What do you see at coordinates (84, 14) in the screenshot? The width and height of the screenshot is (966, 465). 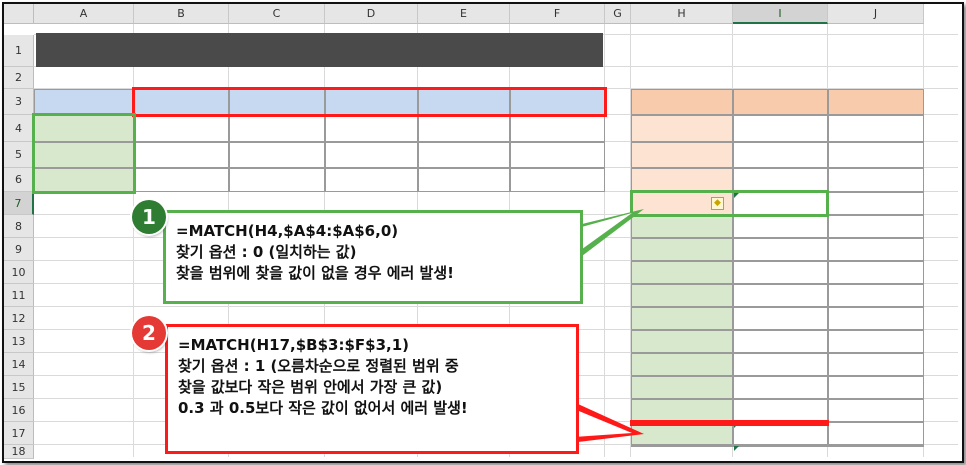 I see `column-header-a: A` at bounding box center [84, 14].